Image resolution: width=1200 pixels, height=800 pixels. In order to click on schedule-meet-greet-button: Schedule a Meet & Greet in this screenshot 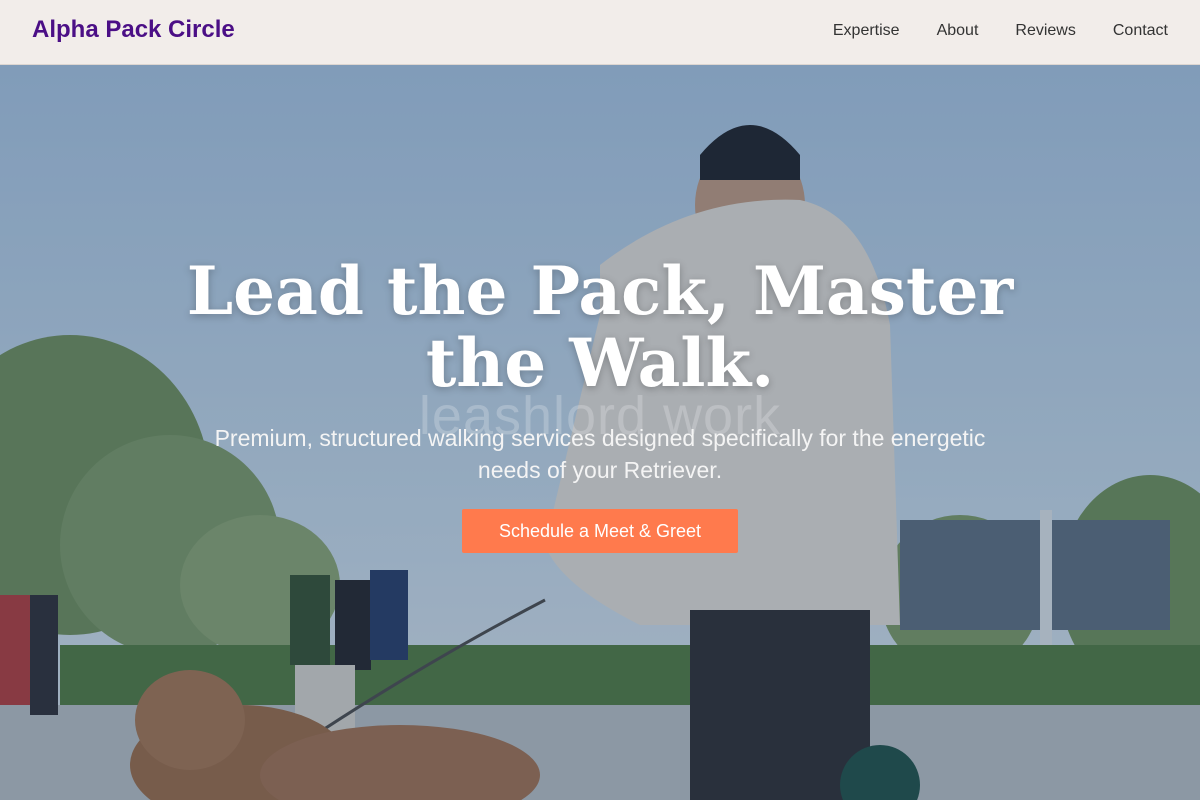, I will do `click(600, 531)`.